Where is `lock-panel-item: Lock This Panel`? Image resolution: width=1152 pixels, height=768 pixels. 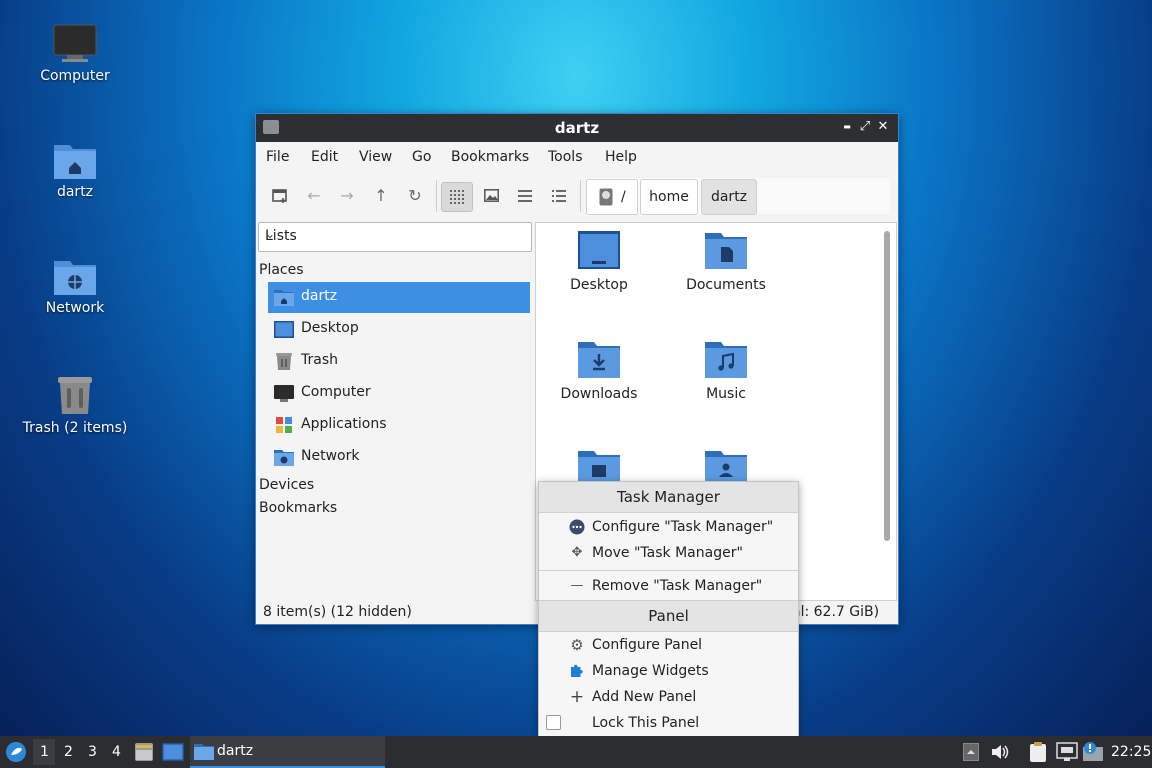 lock-panel-item: Lock This Panel is located at coordinates (668, 724).